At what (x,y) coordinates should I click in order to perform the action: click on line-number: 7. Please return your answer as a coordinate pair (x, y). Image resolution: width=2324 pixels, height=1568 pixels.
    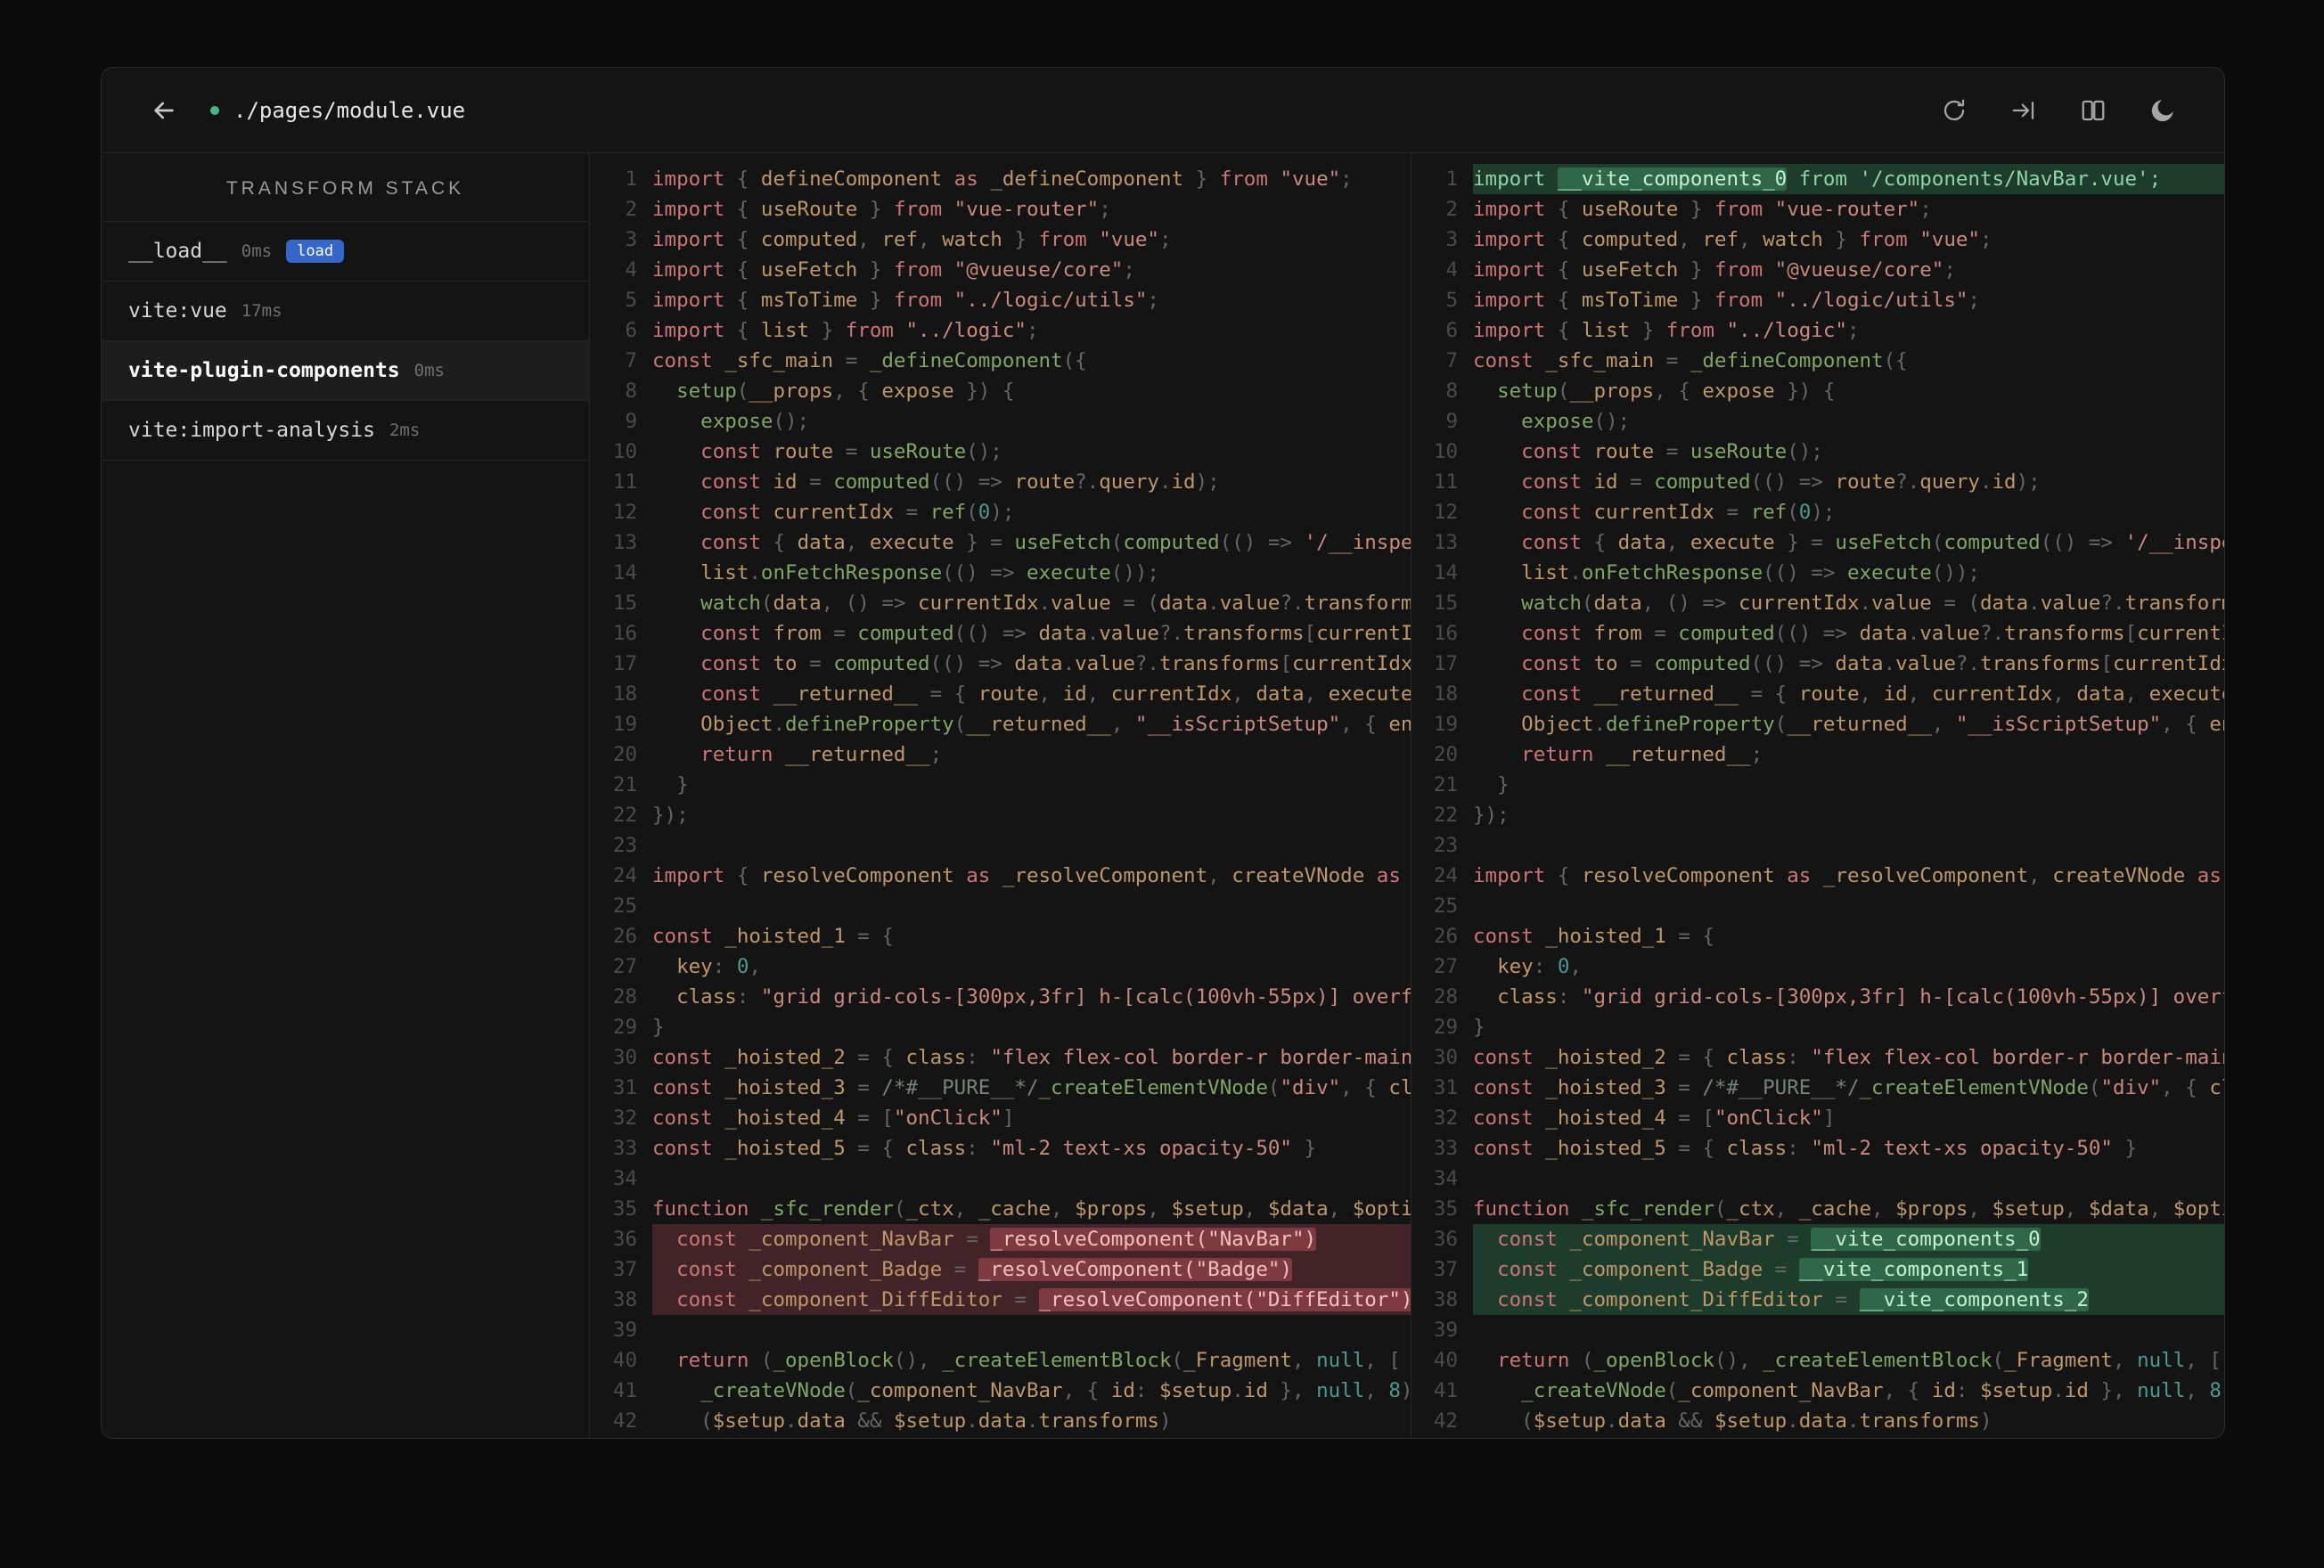
    Looking at the image, I should click on (1451, 360).